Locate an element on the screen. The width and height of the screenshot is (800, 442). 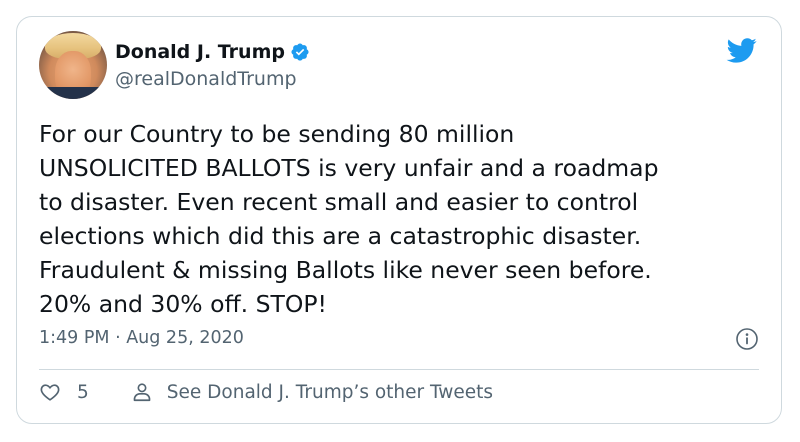
actions-divider is located at coordinates (399, 369).